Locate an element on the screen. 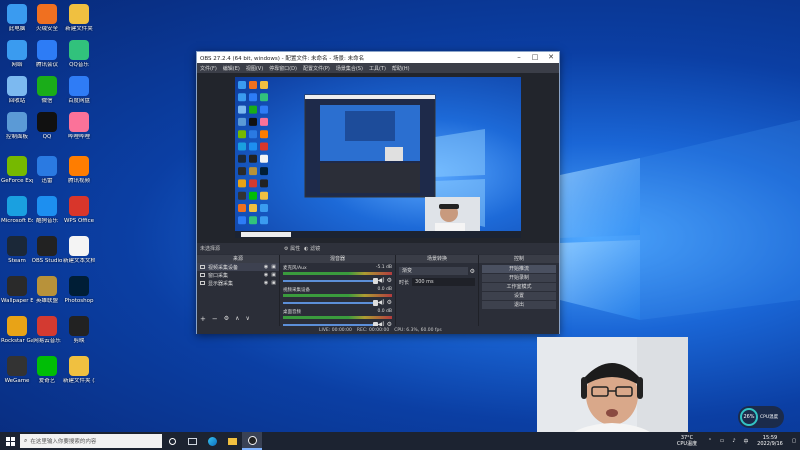 The image size is (800, 450). menu-item: 视图(V) is located at coordinates (254, 68).